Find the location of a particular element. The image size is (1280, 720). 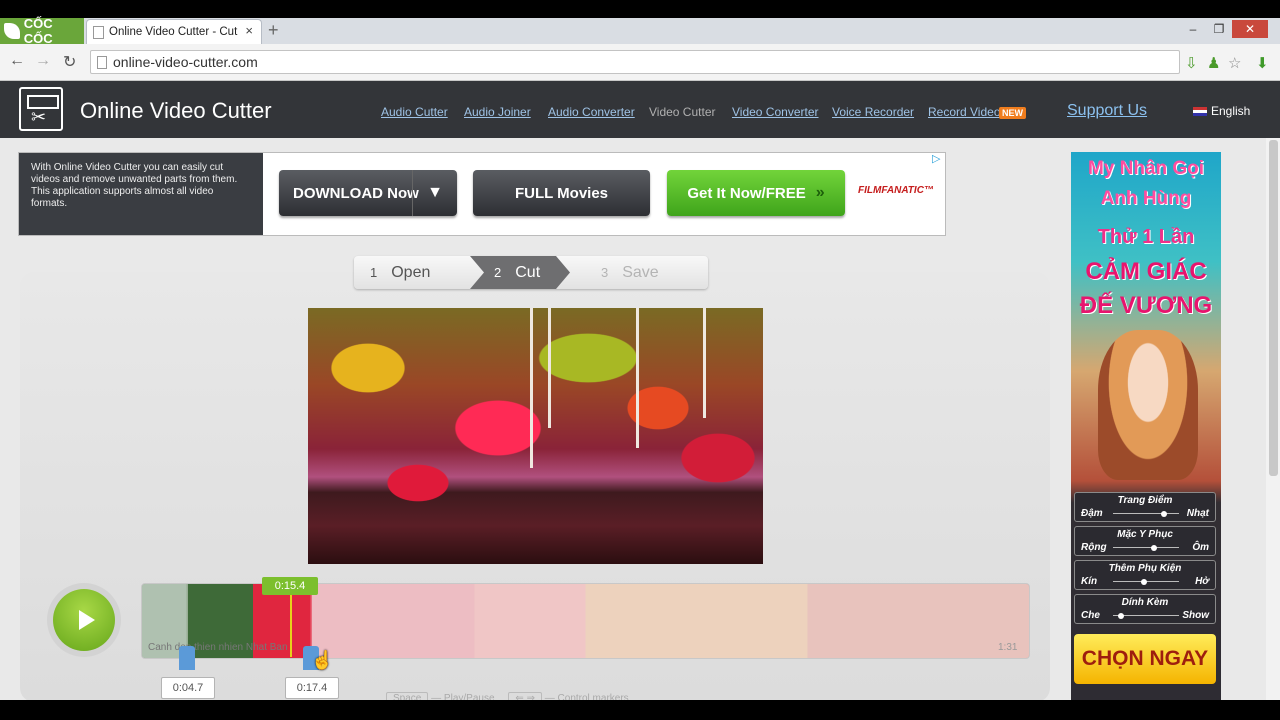

close-window-button: ✕ is located at coordinates (1250, 29).